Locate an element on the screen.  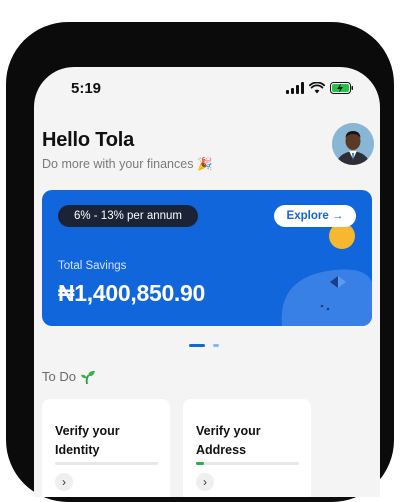
status-time: 5:19 is located at coordinates (86, 88).